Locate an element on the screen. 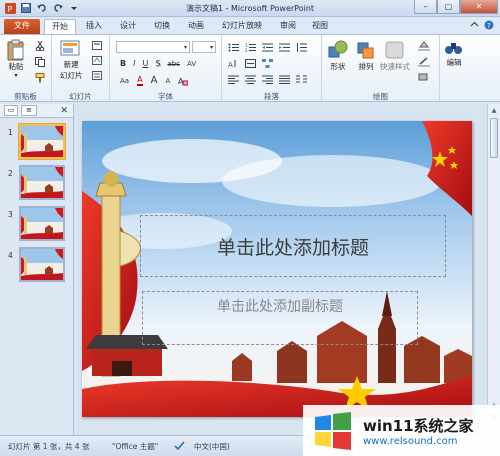  title-bar: P 演示文稿1 - Microsoft PowerPoint – ▢ ✕ is located at coordinates (250, 8).